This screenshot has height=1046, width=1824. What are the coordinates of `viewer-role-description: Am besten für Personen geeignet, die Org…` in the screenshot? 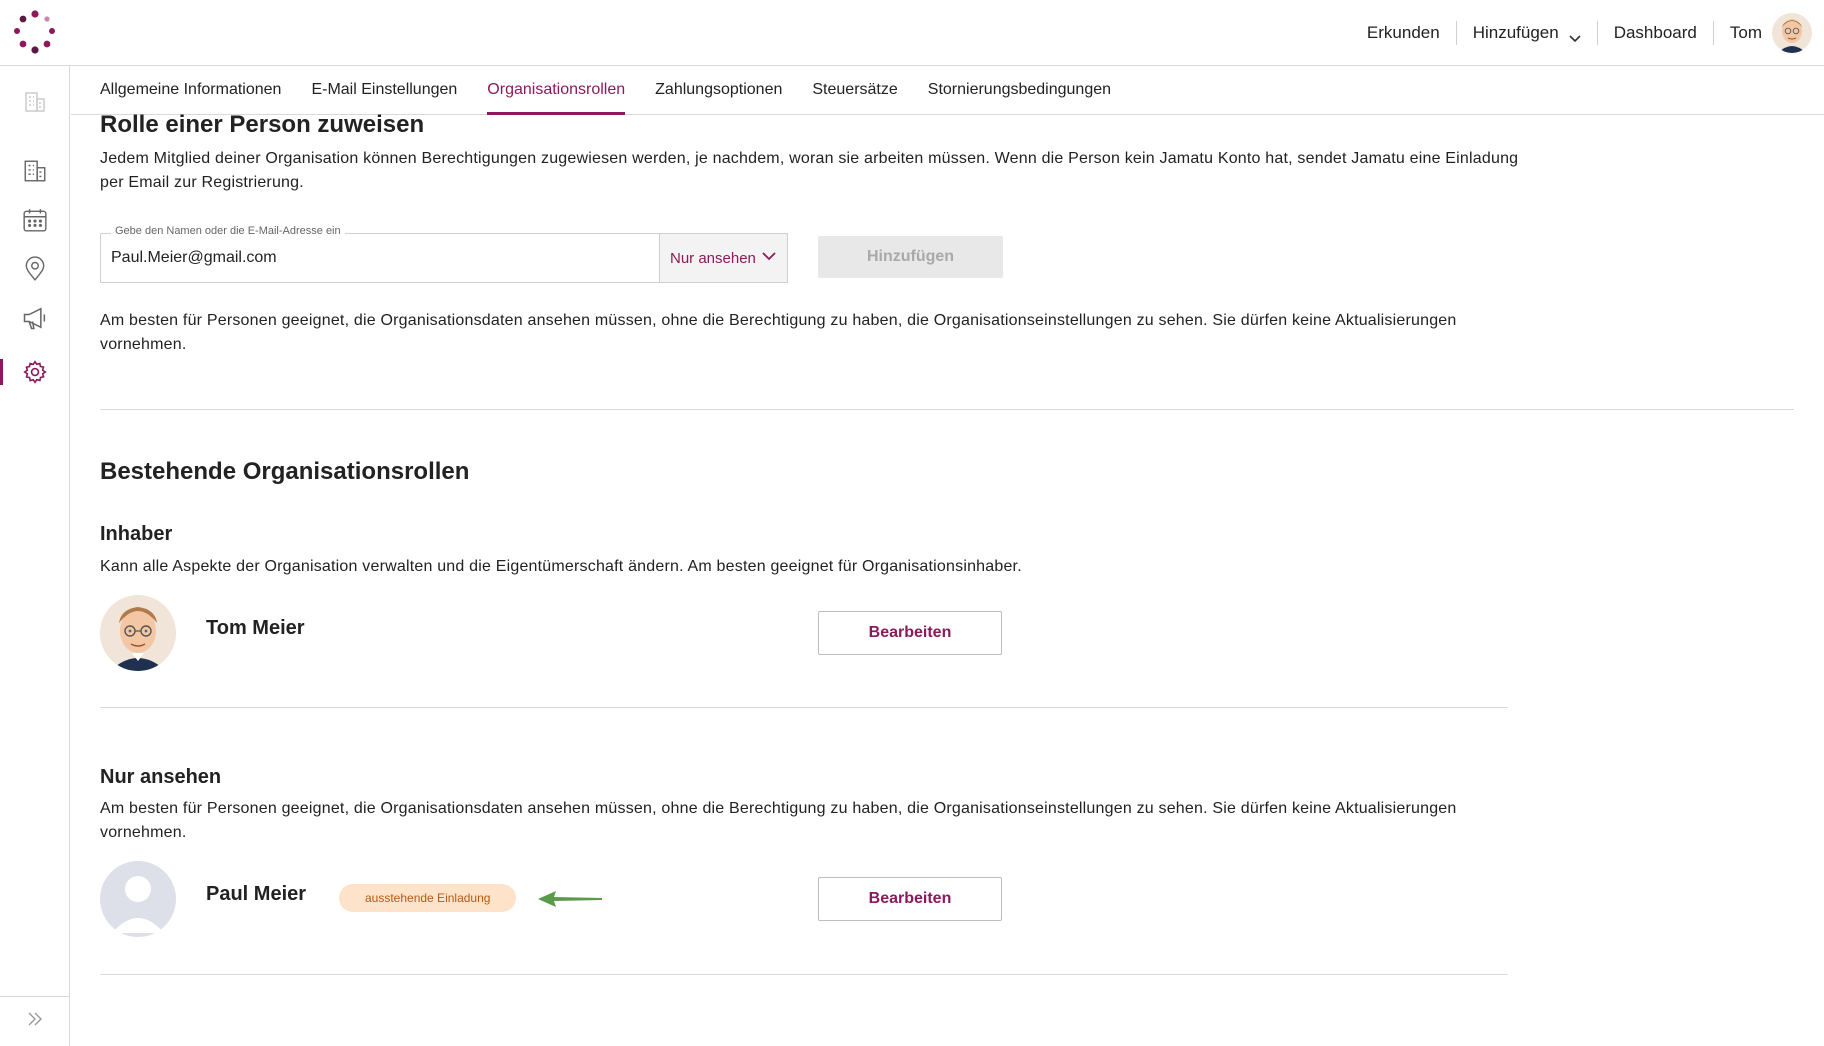 It's located at (778, 820).